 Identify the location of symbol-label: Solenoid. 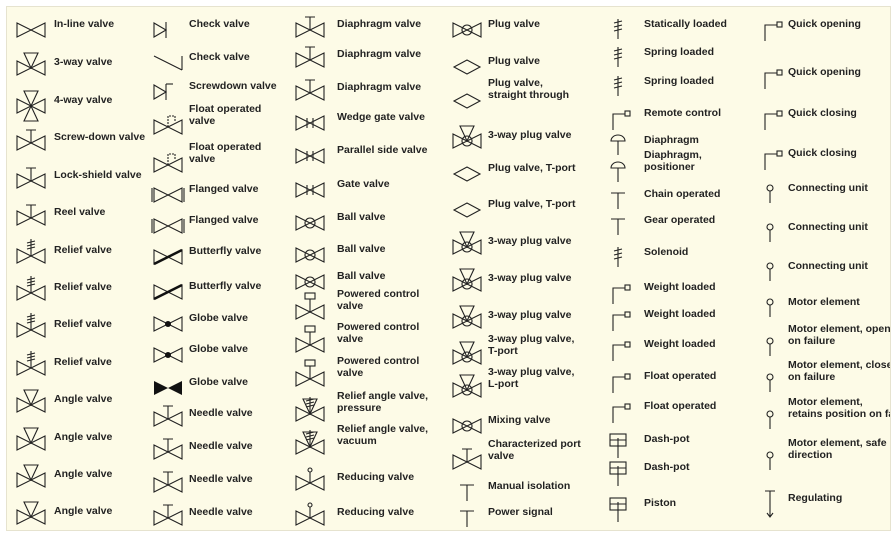
(666, 252).